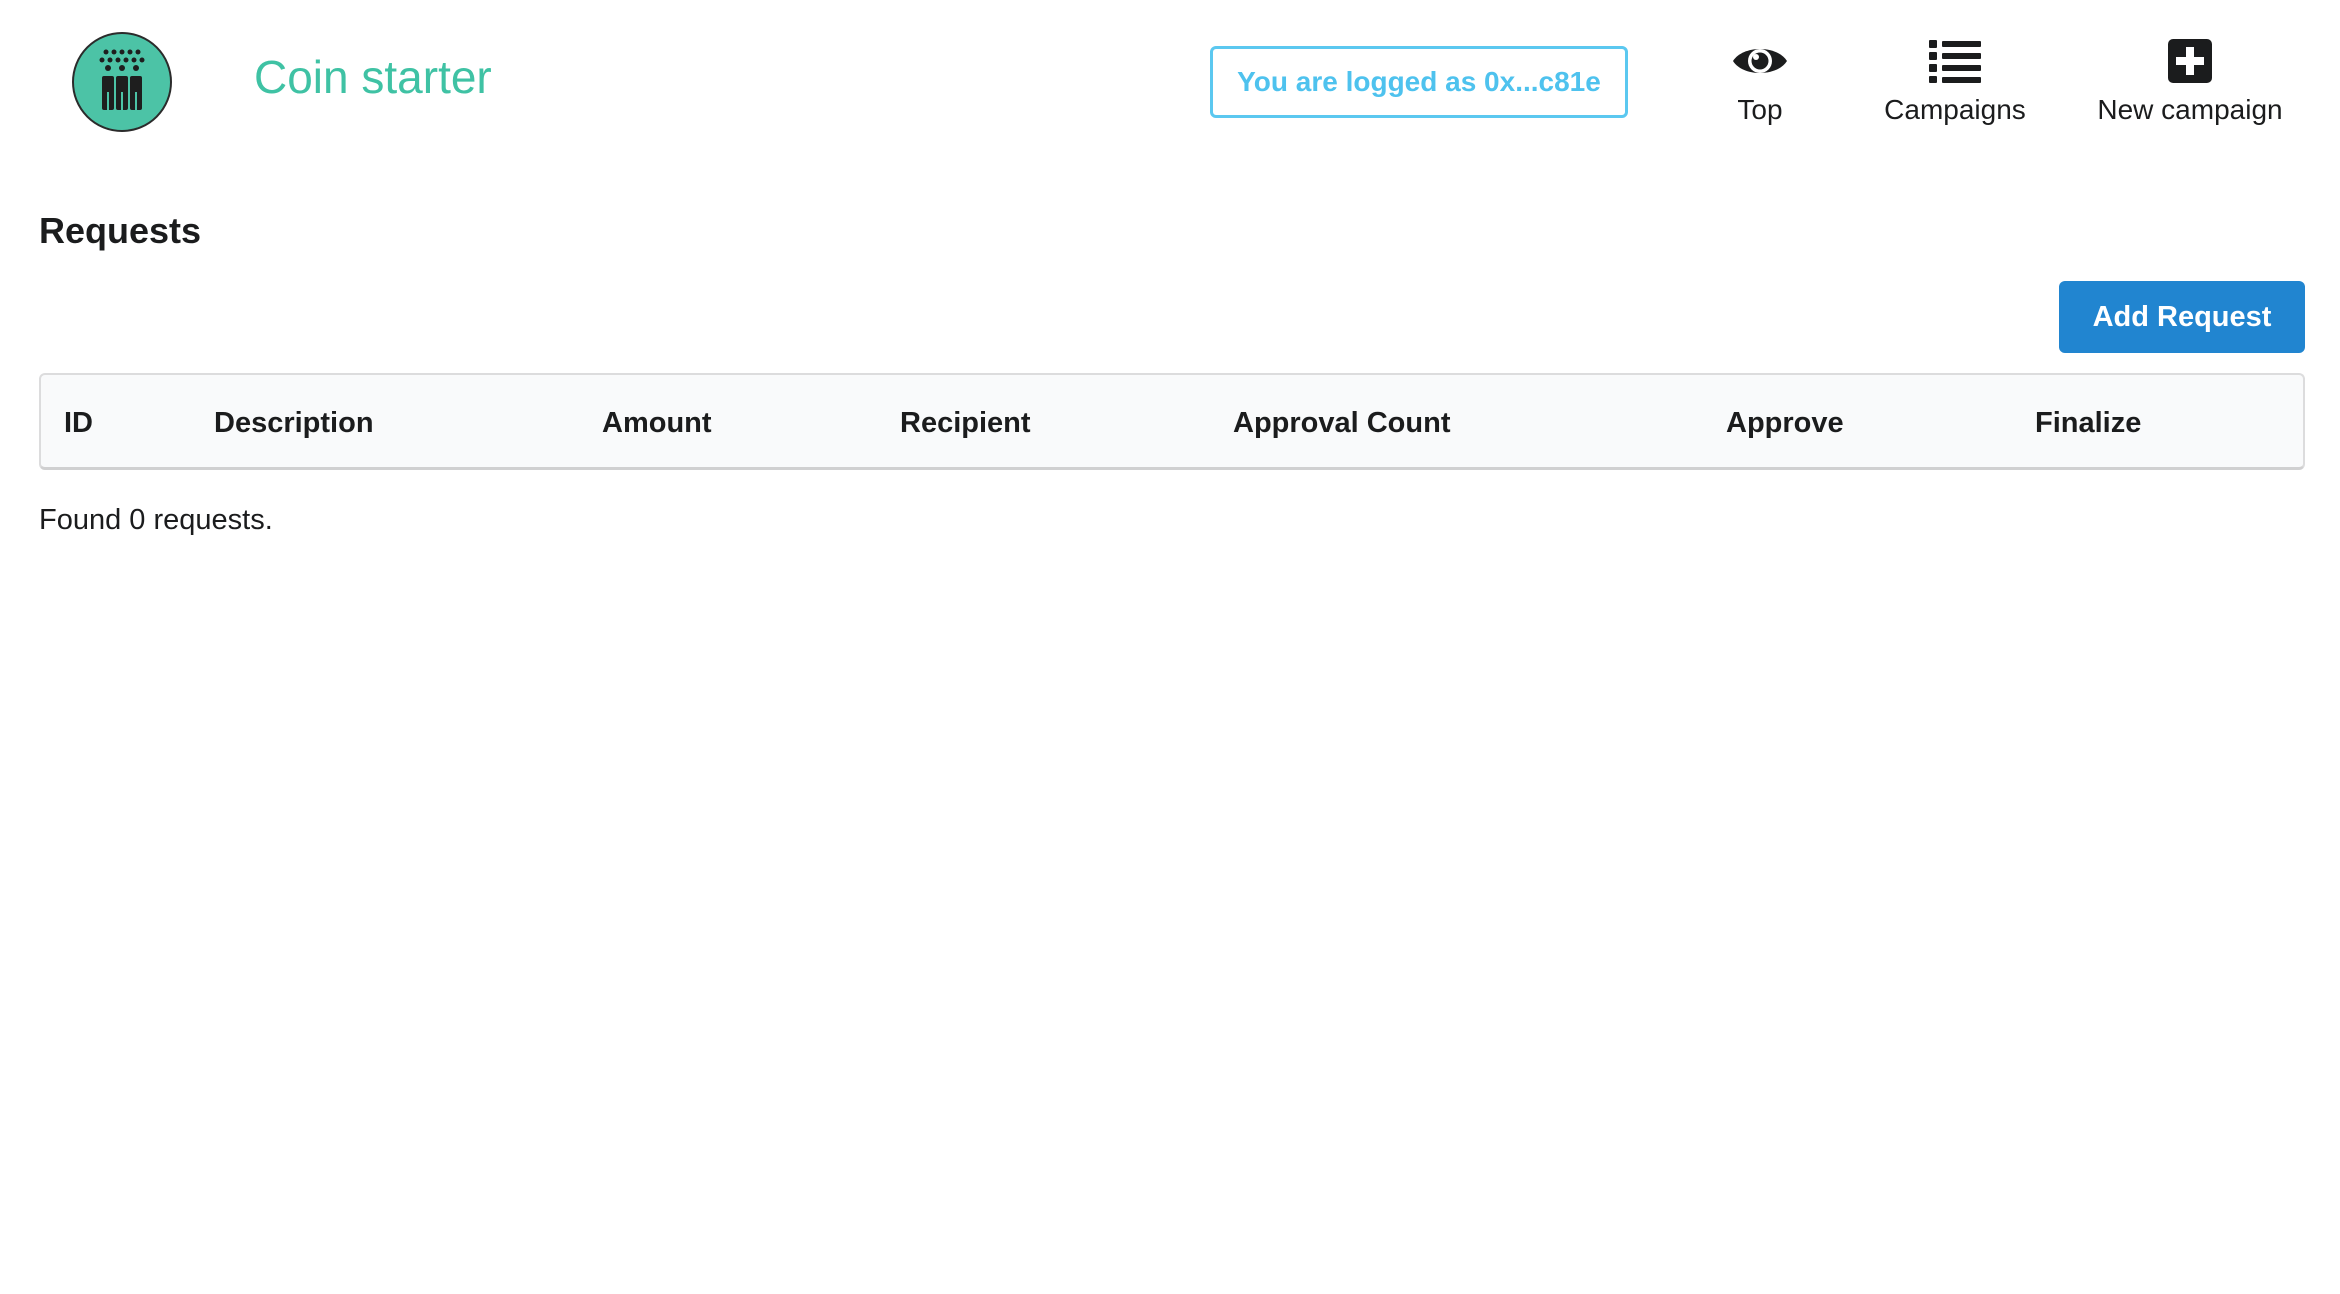 Image resolution: width=2340 pixels, height=1294 pixels. What do you see at coordinates (294, 423) in the screenshot?
I see `column-header-description: Description` at bounding box center [294, 423].